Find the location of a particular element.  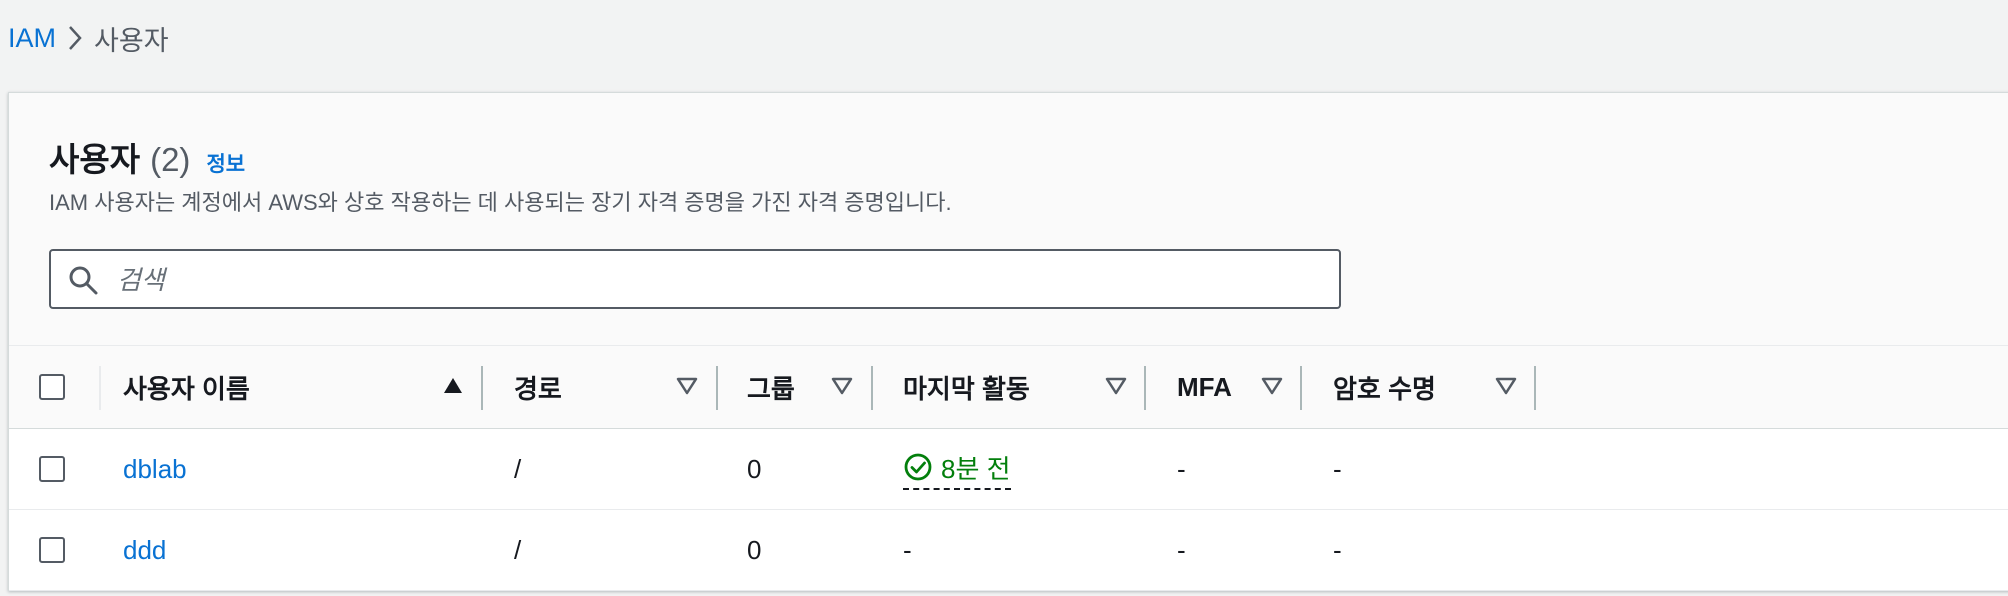

search-icon is located at coordinates (83, 282).